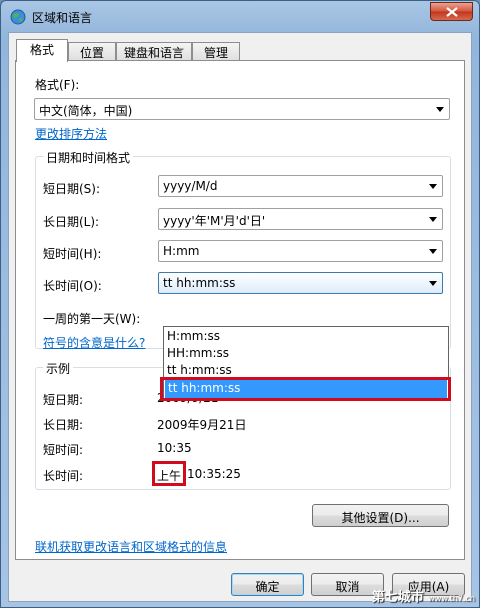 This screenshot has width=480, height=608. Describe the element at coordinates (397, 597) in the screenshot. I see `watermark-text: 第七城市` at that location.